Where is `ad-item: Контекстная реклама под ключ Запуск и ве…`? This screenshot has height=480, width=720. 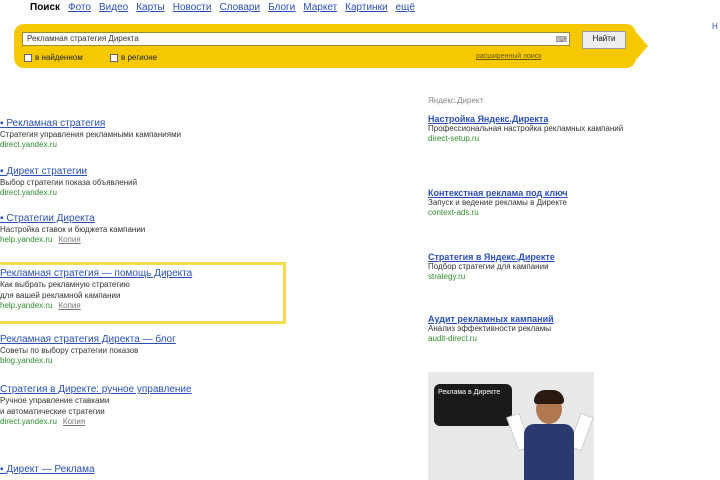
ad-item: Контекстная реклама под ключ Запуск и ве… is located at coordinates (538, 202).